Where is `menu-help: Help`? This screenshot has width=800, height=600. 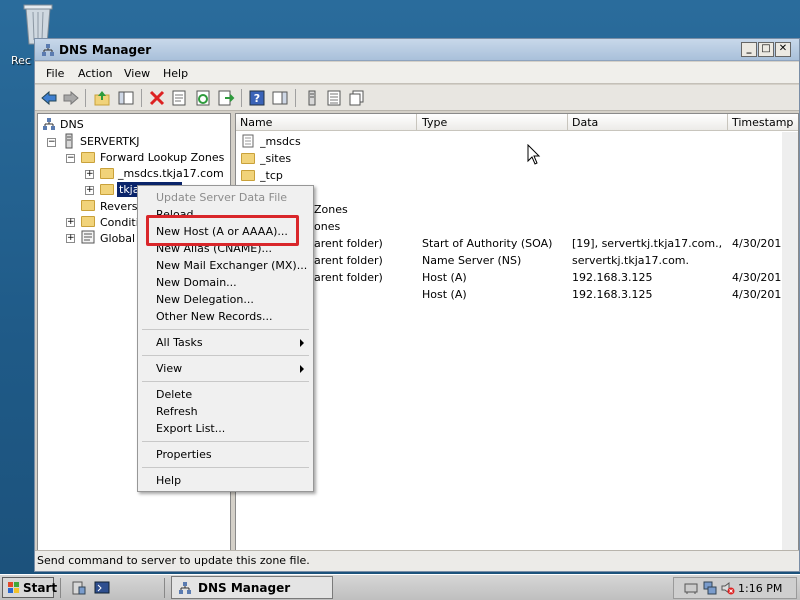 menu-help: Help is located at coordinates (175, 73).